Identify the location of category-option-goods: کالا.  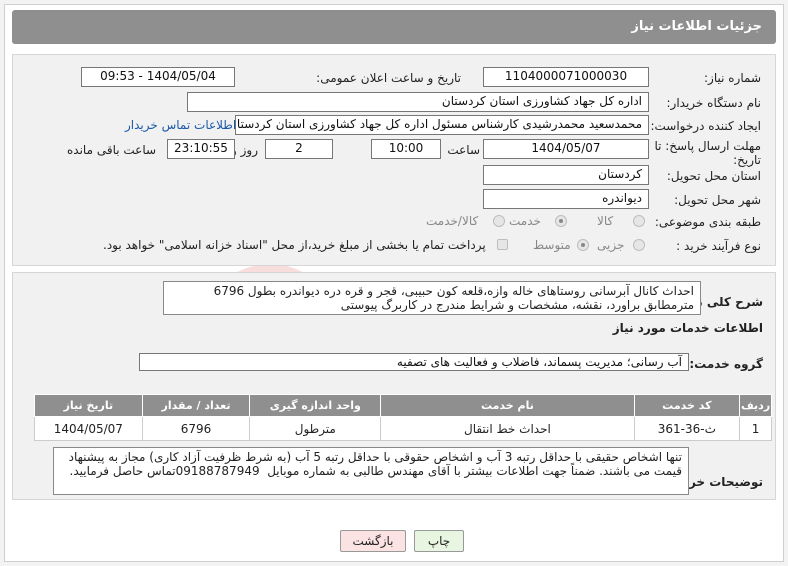
(605, 221).